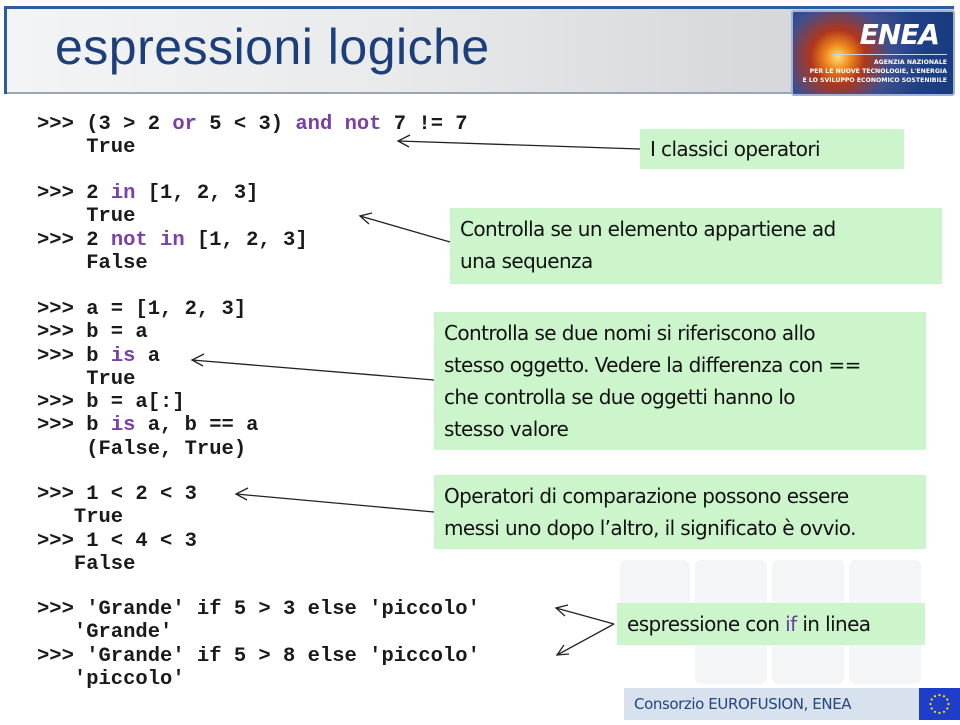  Describe the element at coordinates (272, 47) in the screenshot. I see `slide-title: espressioni logiche` at that location.